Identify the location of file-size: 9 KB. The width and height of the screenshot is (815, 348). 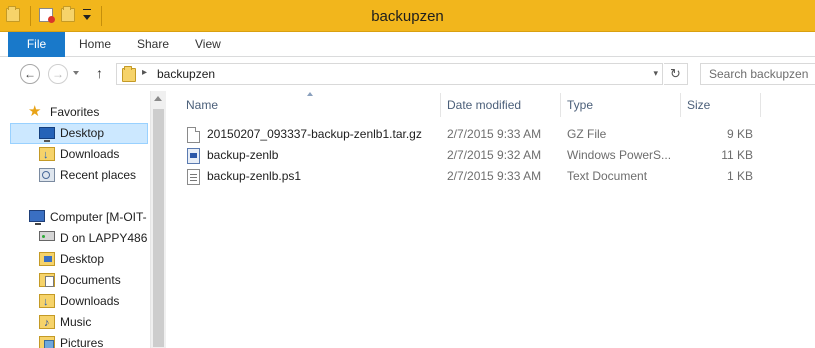
(739, 134).